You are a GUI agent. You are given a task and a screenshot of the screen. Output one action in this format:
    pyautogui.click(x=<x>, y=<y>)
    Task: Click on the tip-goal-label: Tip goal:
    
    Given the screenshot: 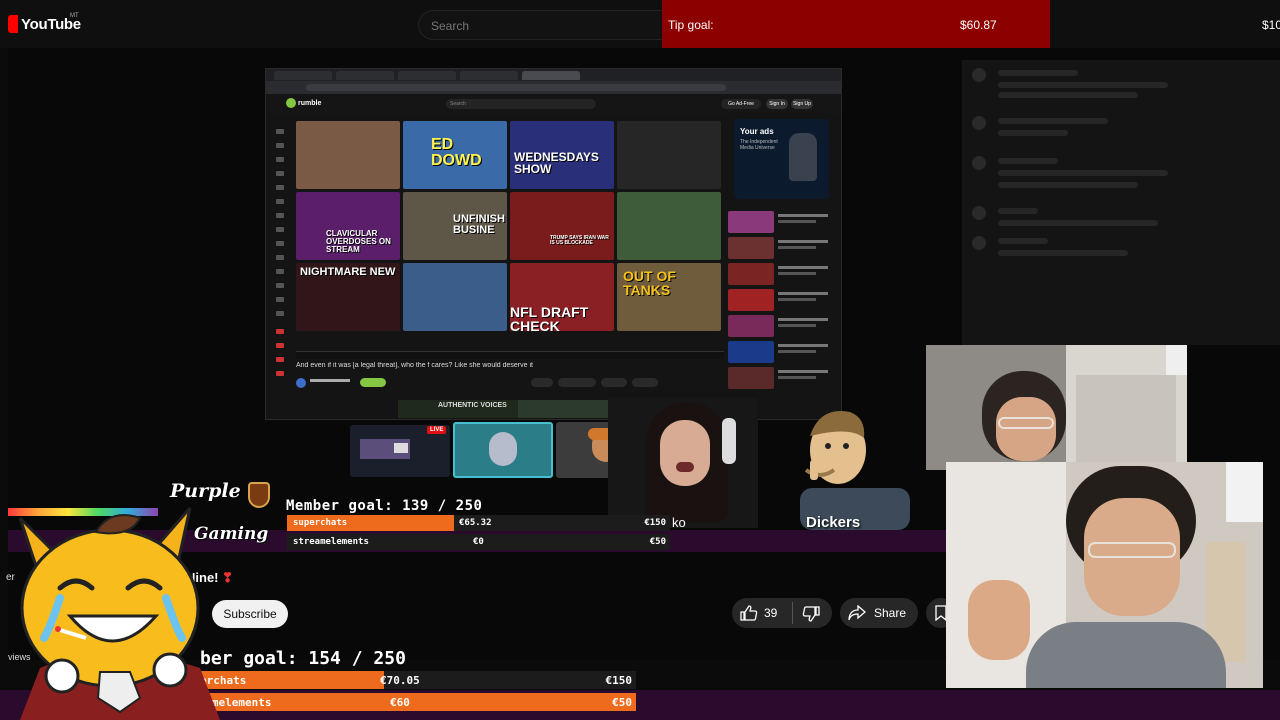 What is the action you would take?
    pyautogui.click(x=691, y=25)
    